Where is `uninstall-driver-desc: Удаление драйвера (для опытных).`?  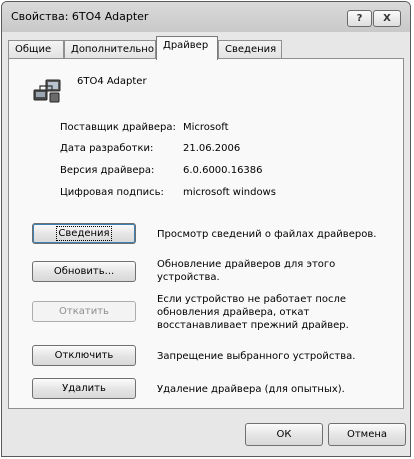
uninstall-driver-desc: Удаление драйвера (для опытных). is located at coordinates (251, 389).